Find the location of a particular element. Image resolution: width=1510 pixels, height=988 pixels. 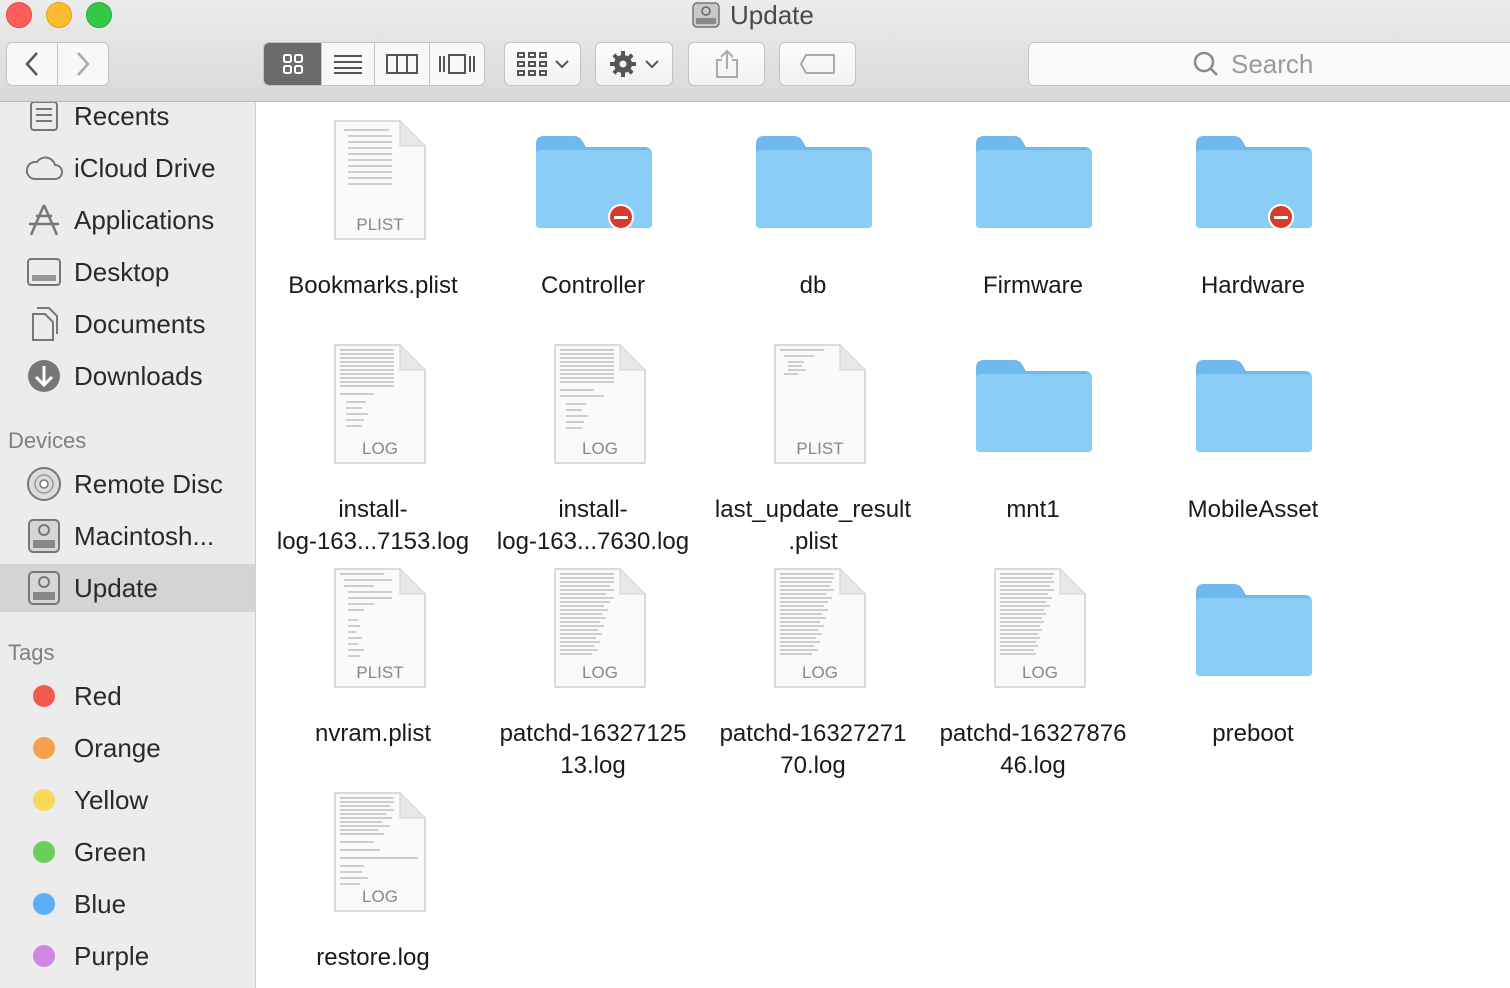

recents-icon is located at coordinates (44, 119).